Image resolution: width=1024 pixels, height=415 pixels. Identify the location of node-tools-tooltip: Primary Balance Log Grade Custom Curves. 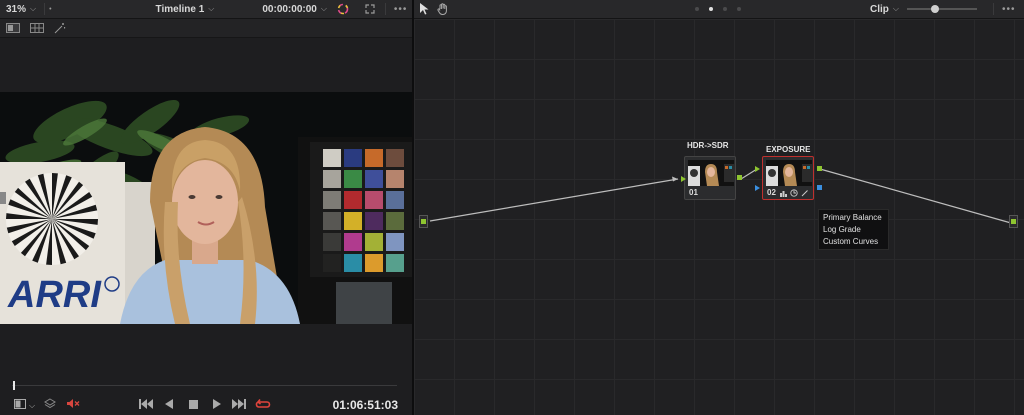
(853, 229).